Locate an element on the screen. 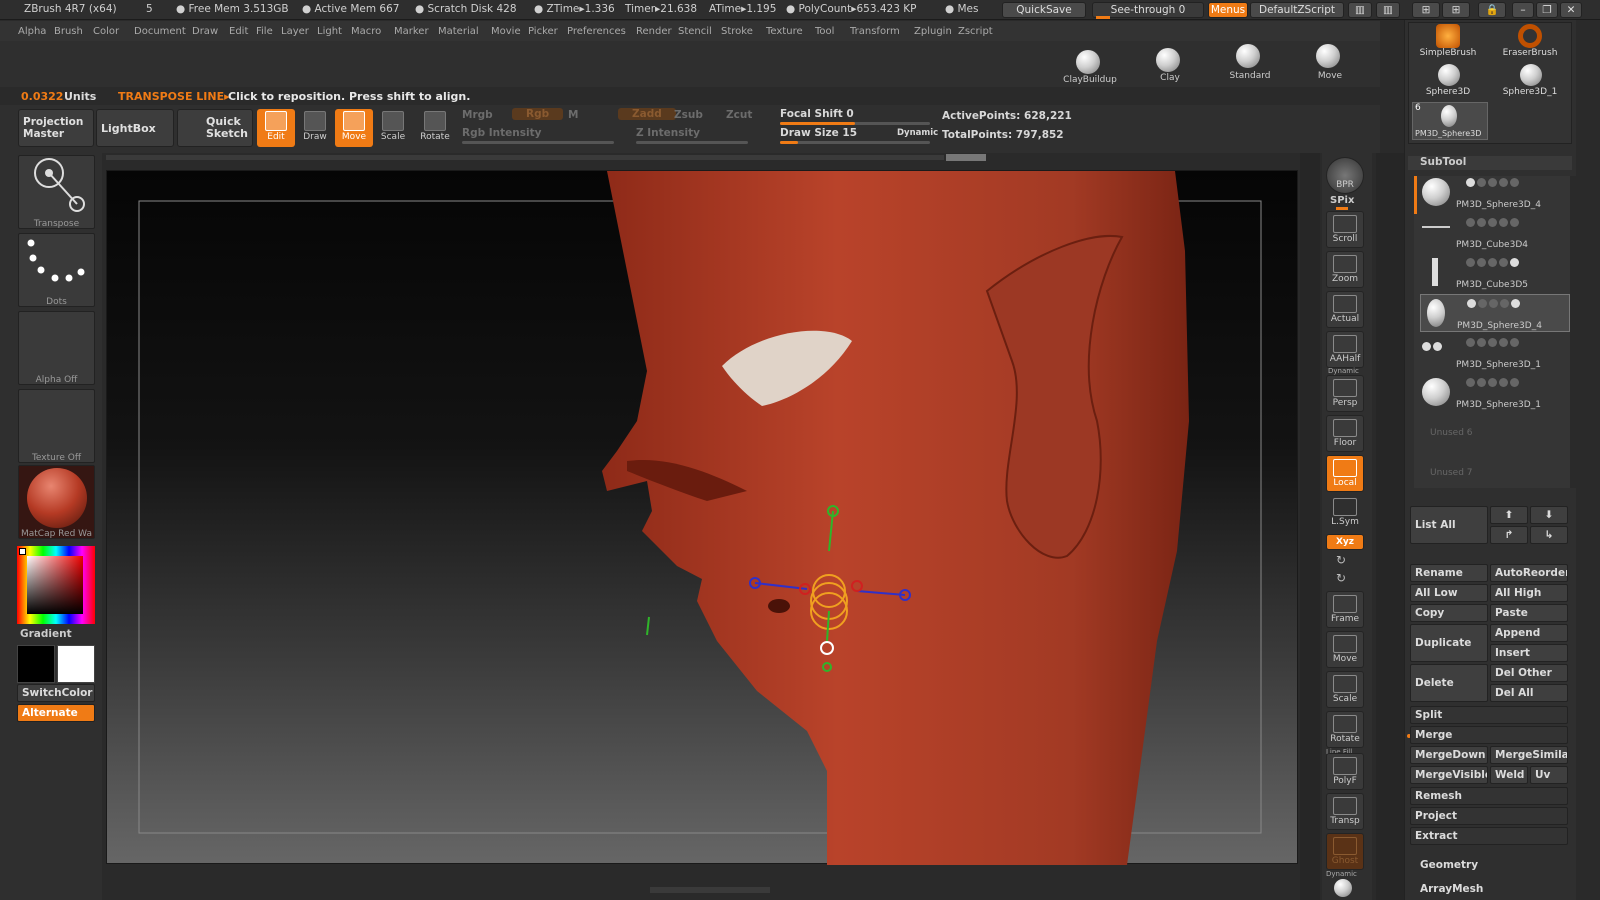  alternate-button: Alternate is located at coordinates (56, 713).